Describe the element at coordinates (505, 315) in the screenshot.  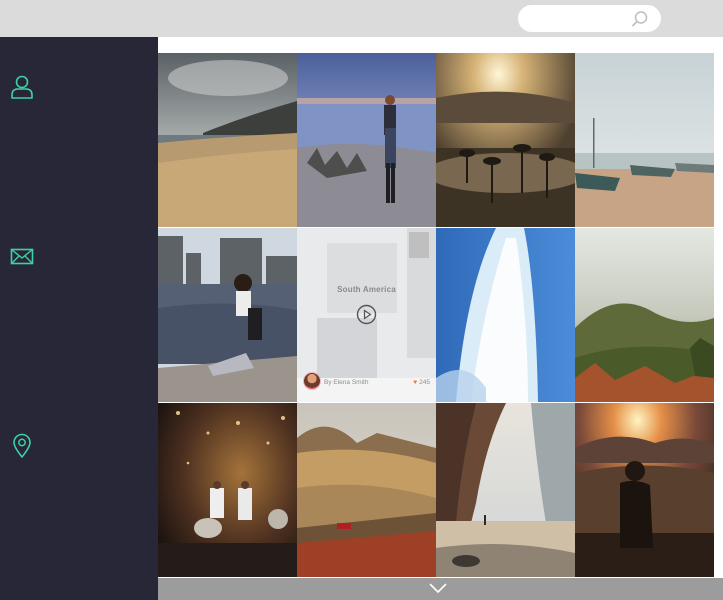
I see `photo-tile-geyser` at that location.